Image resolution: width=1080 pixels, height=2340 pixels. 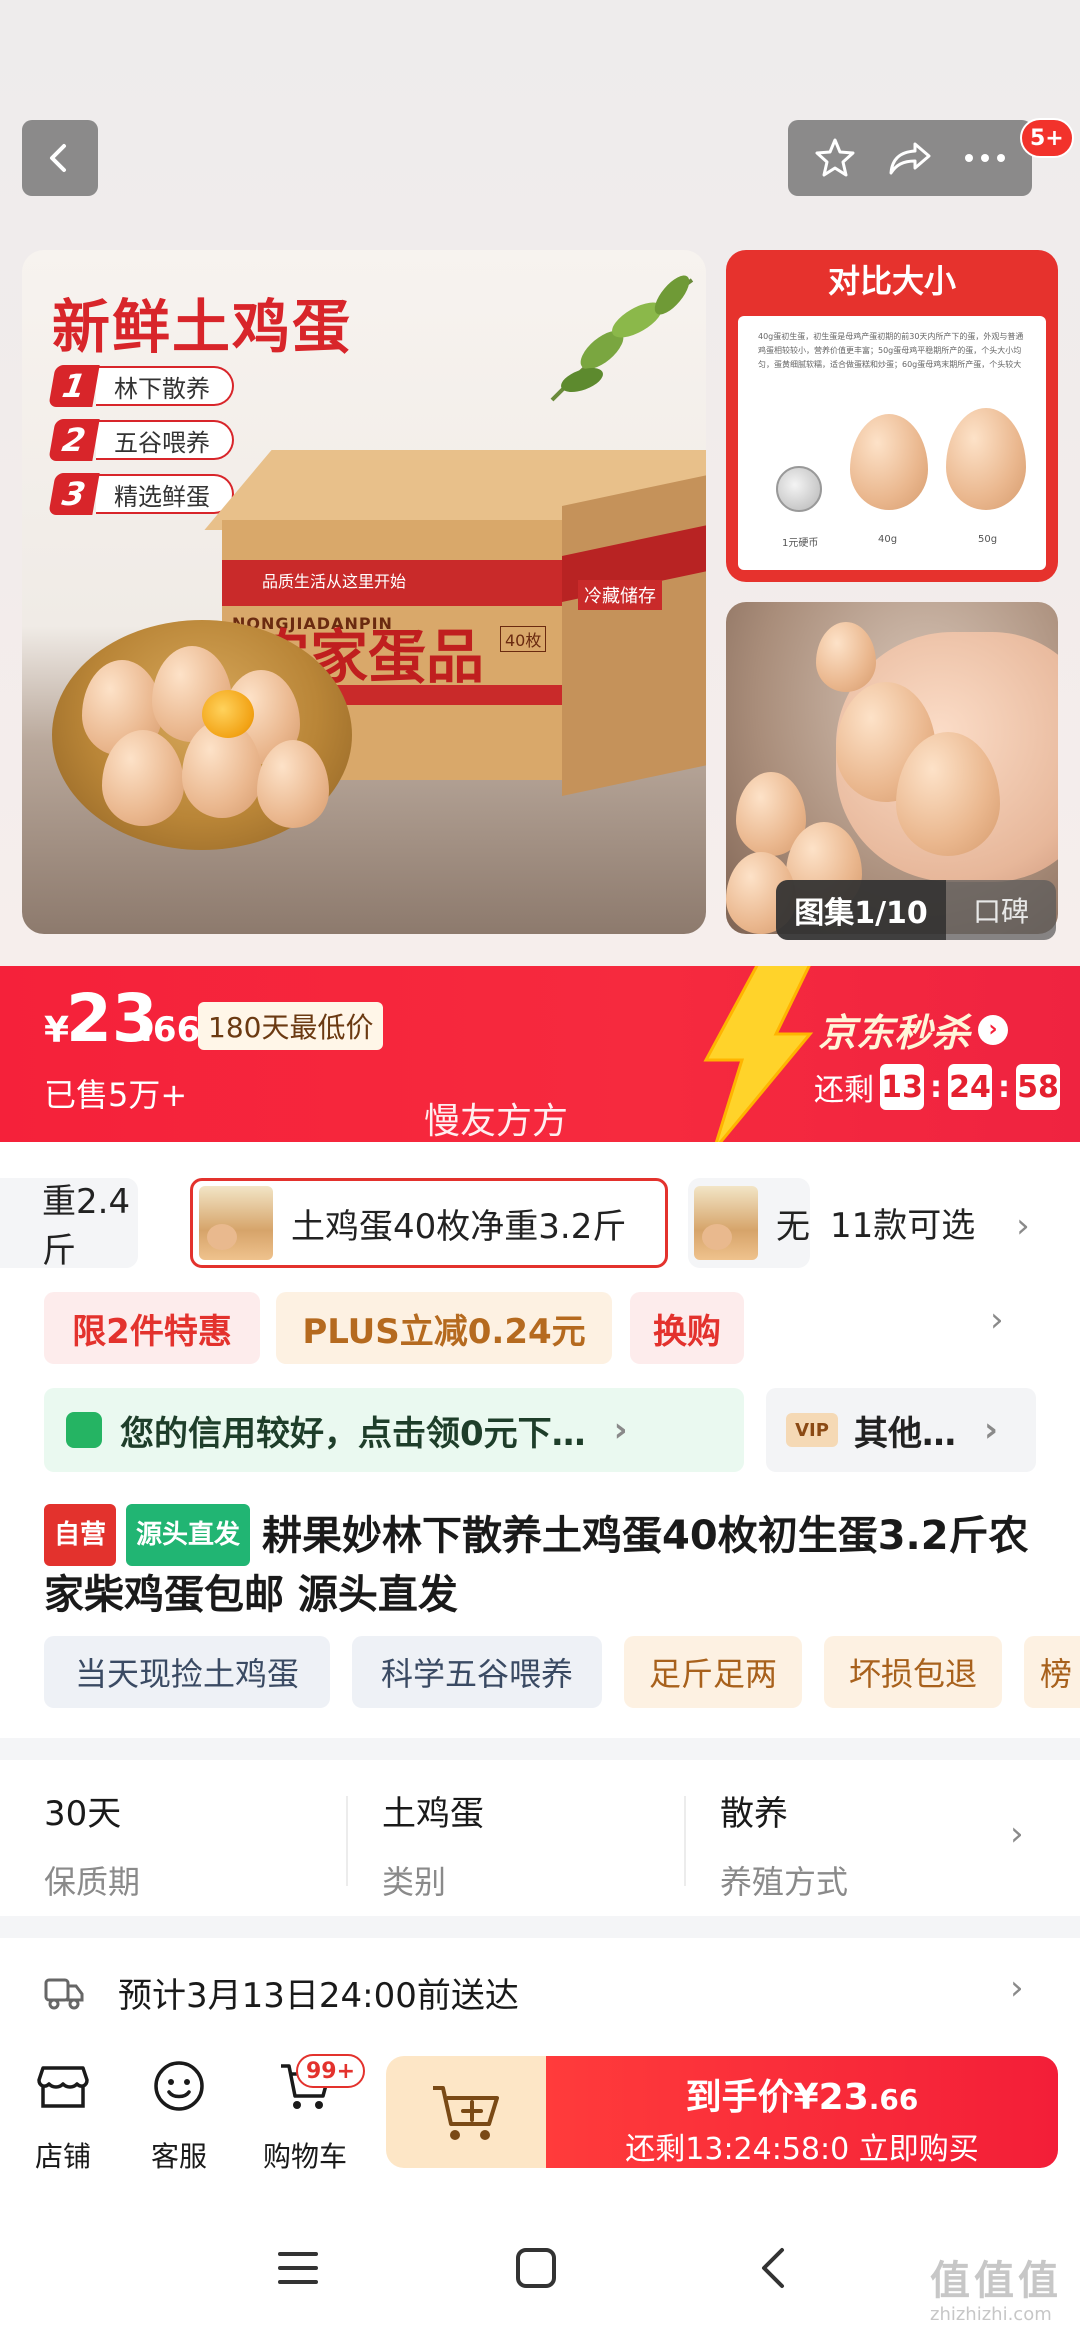 I want to click on back-icon, so click(x=58, y=158).